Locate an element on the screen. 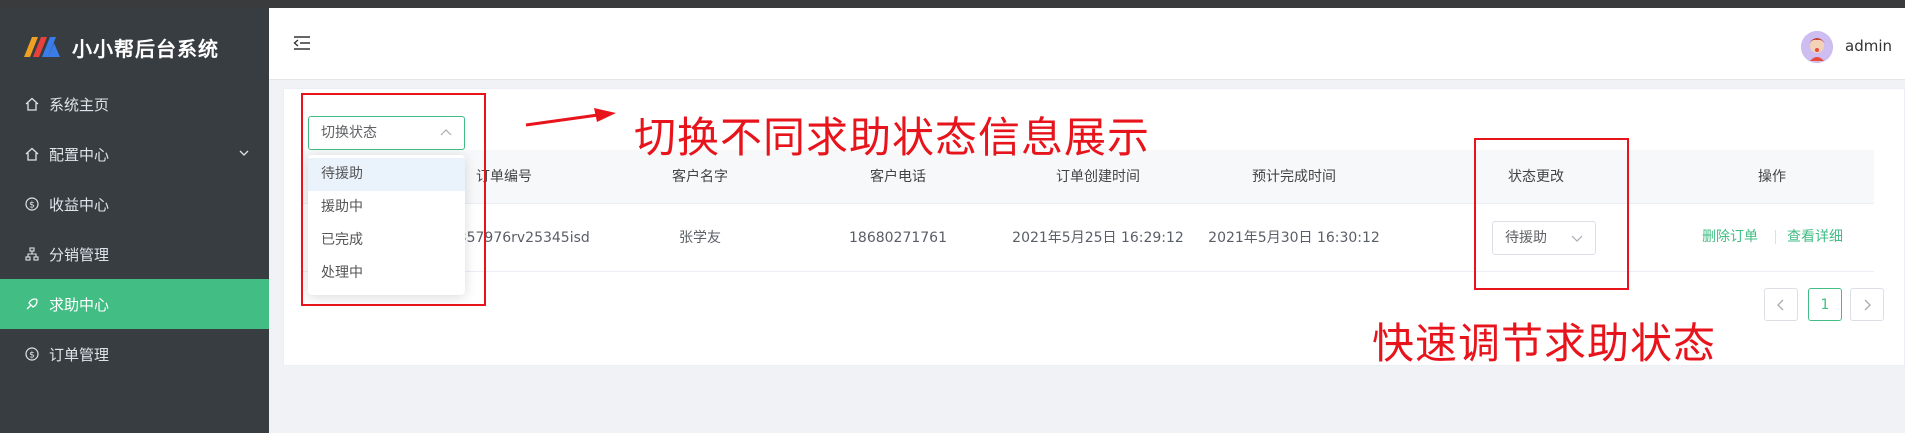 This screenshot has height=433, width=1905. annotation-arrow-icon is located at coordinates (570, 117).